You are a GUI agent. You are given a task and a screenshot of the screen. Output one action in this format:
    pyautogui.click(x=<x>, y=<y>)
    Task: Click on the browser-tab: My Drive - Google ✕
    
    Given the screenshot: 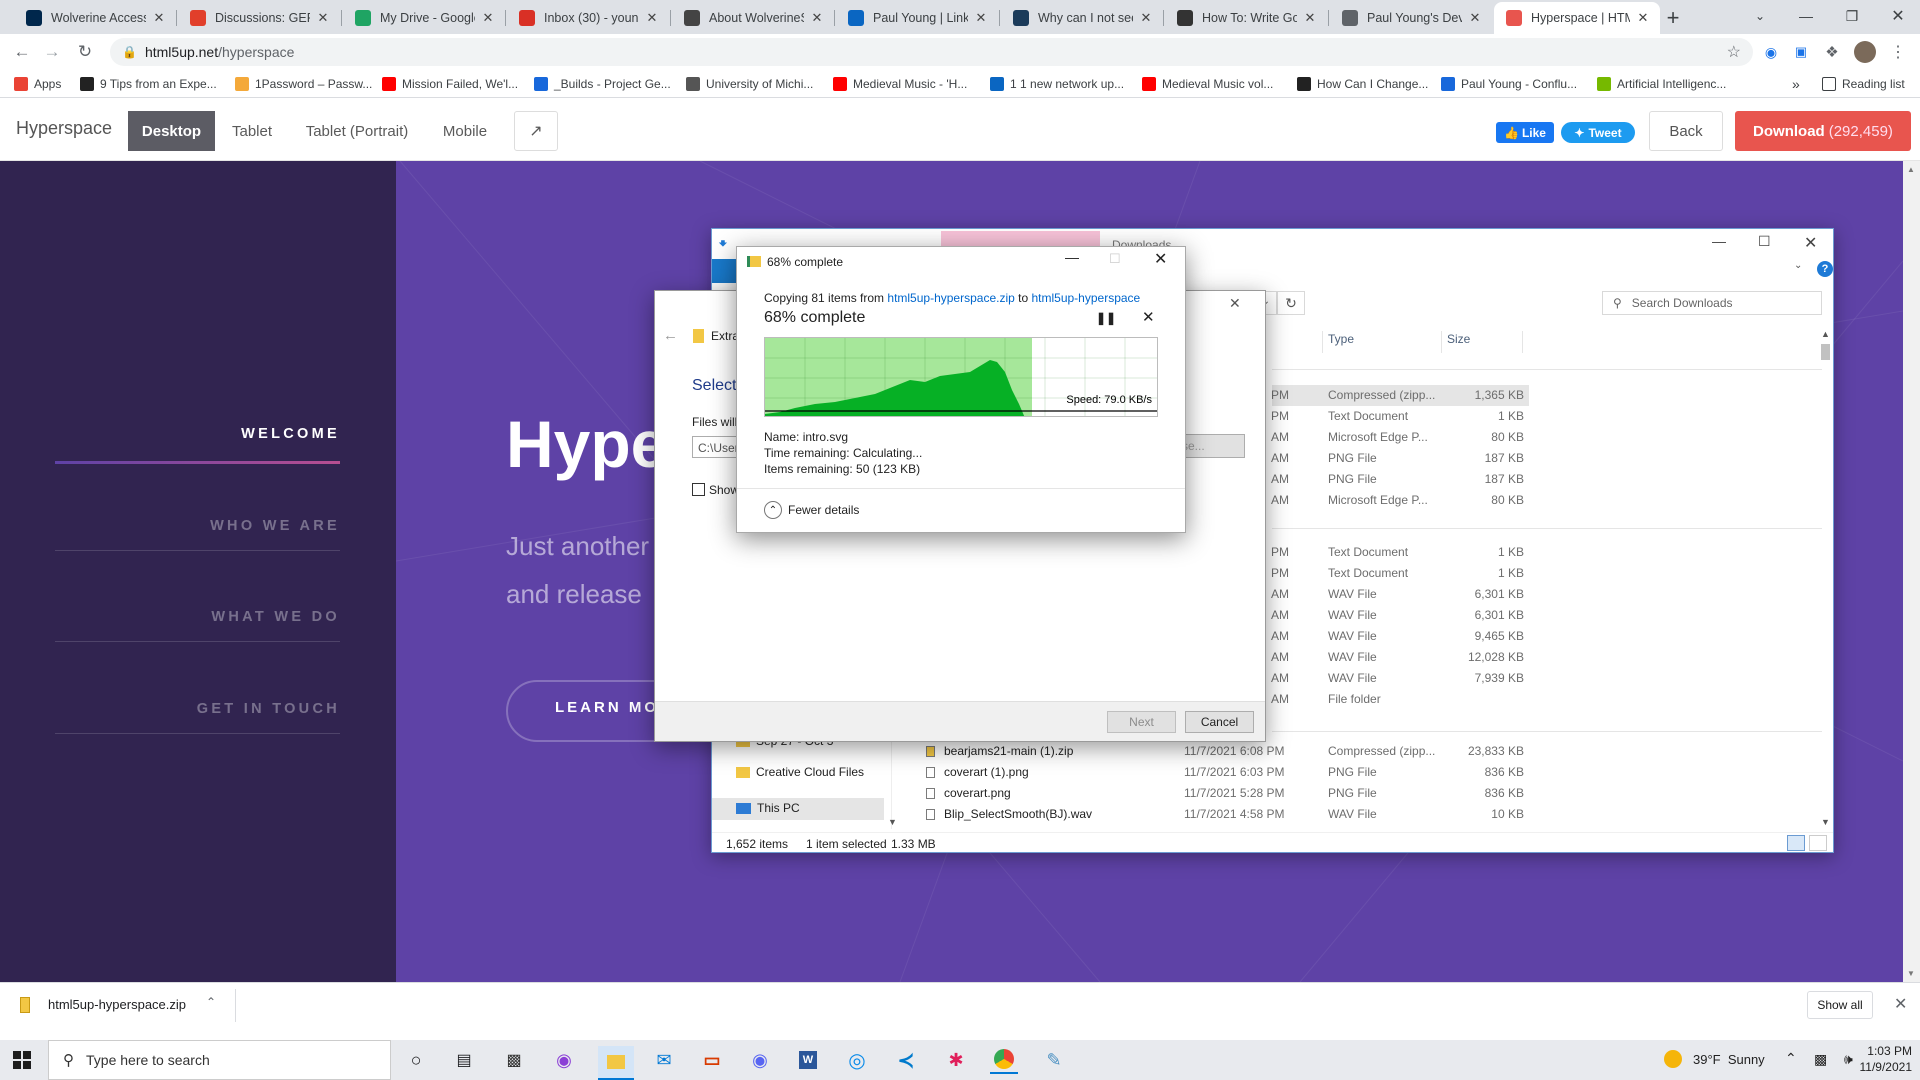 What is the action you would take?
    pyautogui.click(x=424, y=18)
    